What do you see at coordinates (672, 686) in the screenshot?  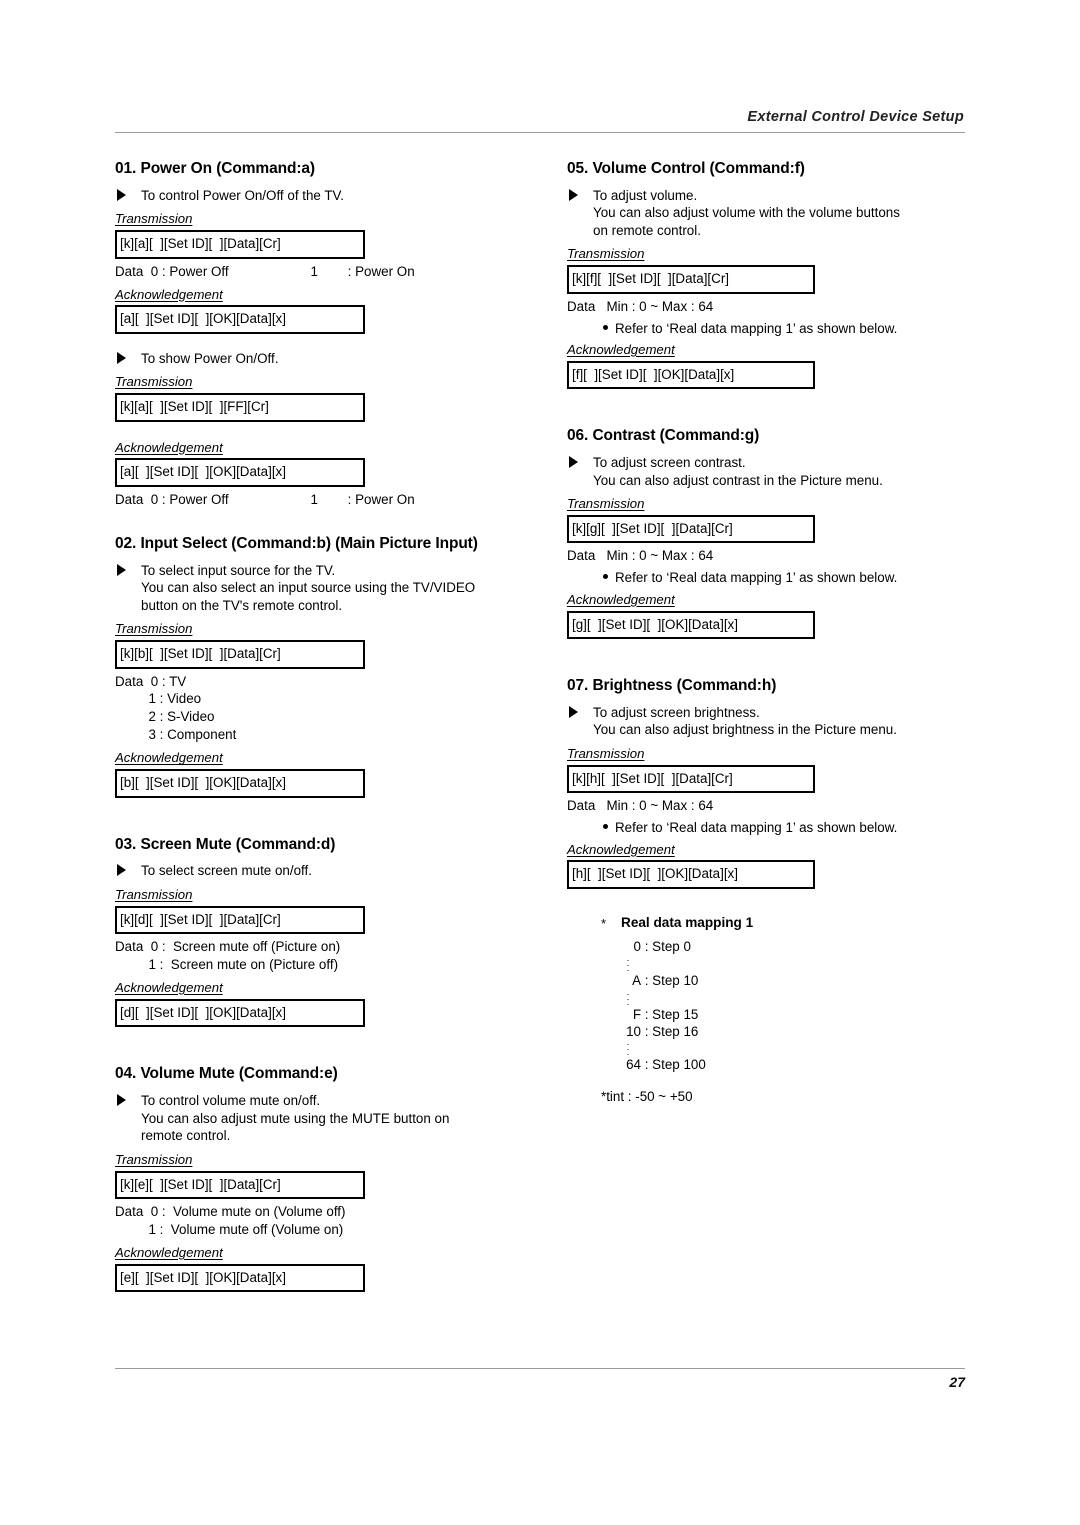 I see `section-title: 07. Brightness (Command:h)` at bounding box center [672, 686].